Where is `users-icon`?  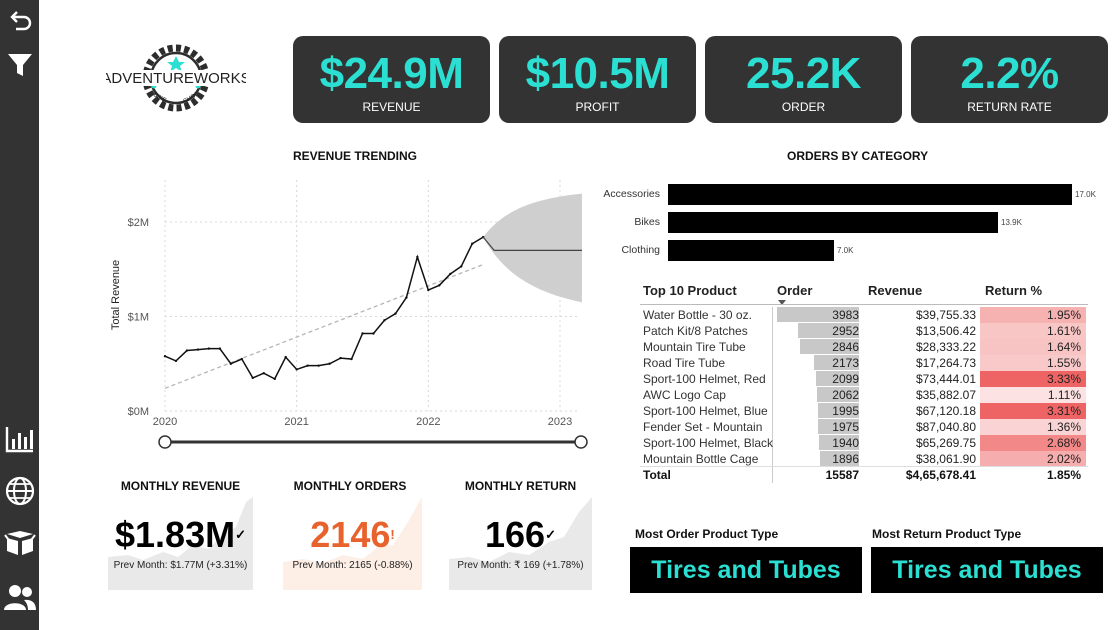 users-icon is located at coordinates (19, 597).